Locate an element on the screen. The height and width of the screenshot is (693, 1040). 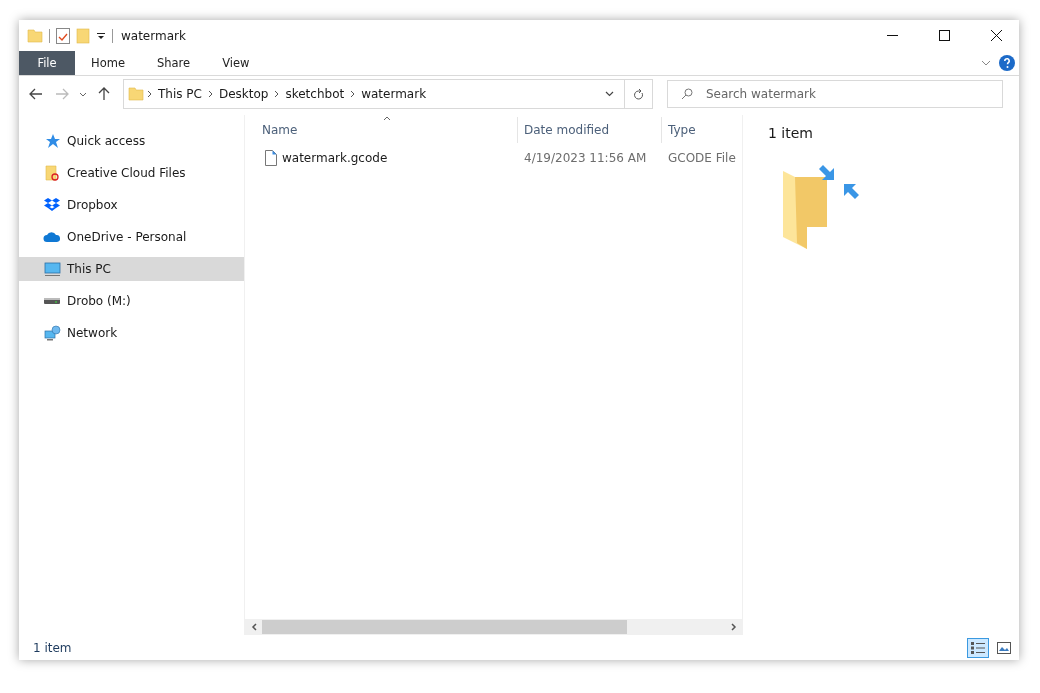
file-name: watermark.gcode is located at coordinates (335, 158).